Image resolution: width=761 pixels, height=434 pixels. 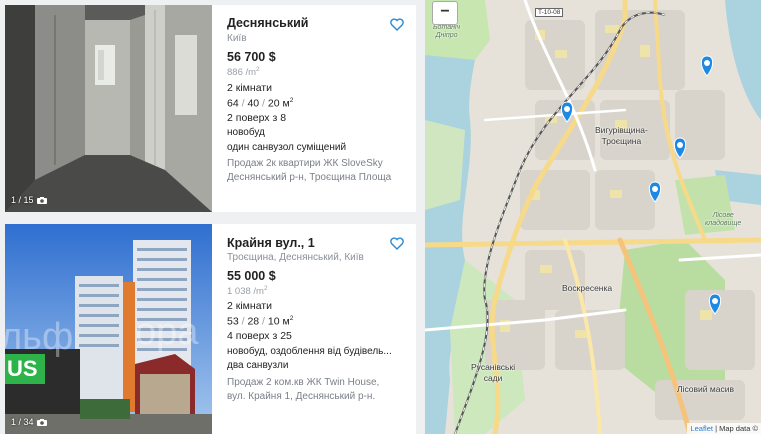 I want to click on listing-title: Крайня вул., 1, so click(x=271, y=243).